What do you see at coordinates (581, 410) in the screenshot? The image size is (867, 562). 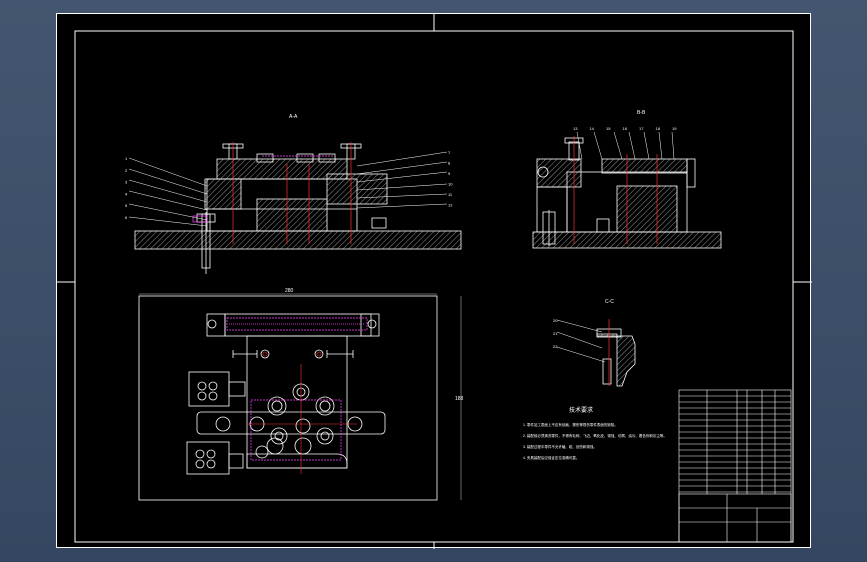 I see `tech-title: 技术要求` at bounding box center [581, 410].